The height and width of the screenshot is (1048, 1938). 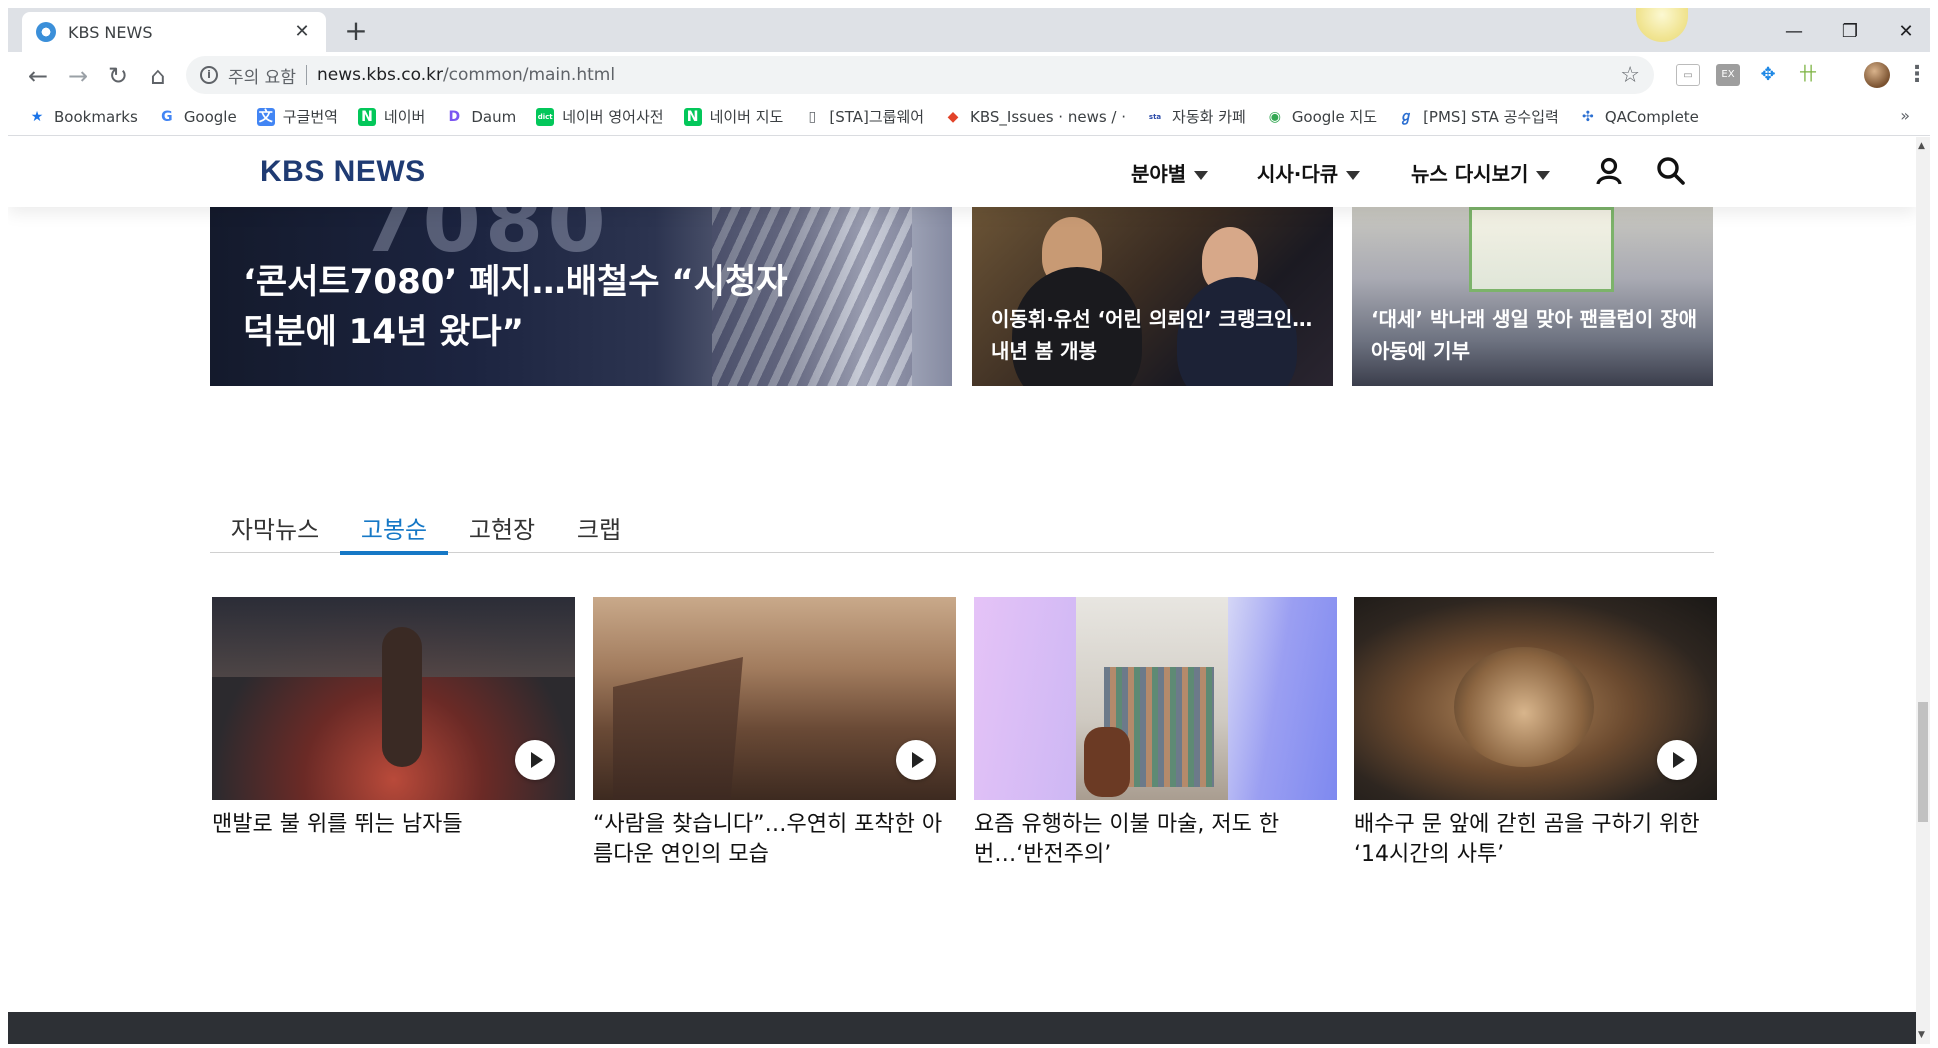 I want to click on tab-gohyunjang: 고현장, so click(x=502, y=531).